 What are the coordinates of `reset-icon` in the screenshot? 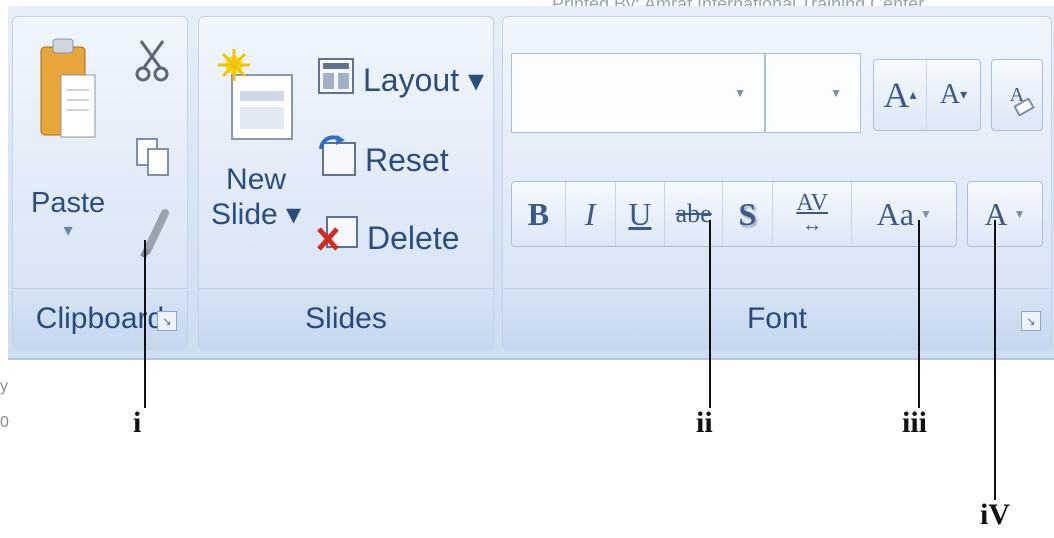 It's located at (337, 160).